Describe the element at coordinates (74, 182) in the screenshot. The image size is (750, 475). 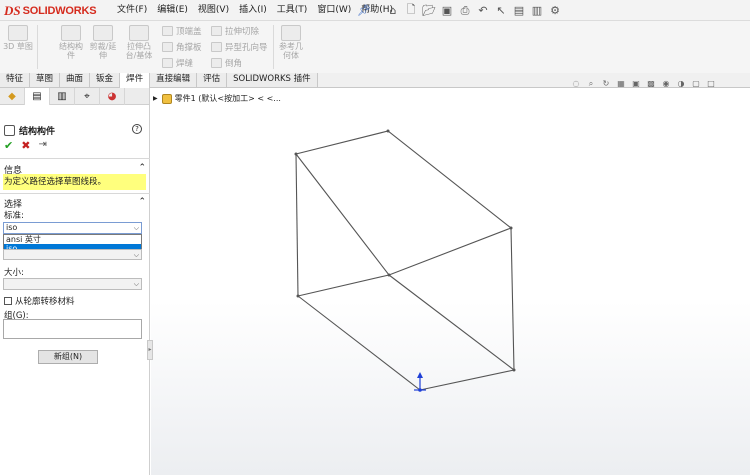
I see `info-message: 为定义路径选择草图线段。` at that location.